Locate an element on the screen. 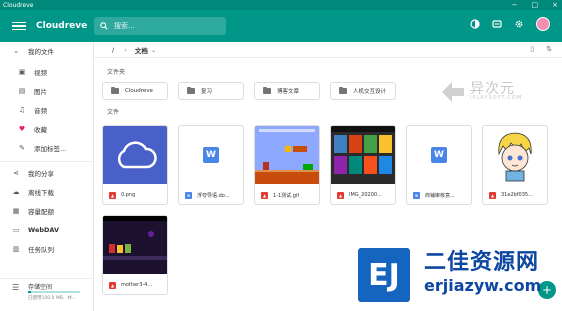 This screenshot has height=311, width=562. folder-item: 复习 is located at coordinates (211, 91).